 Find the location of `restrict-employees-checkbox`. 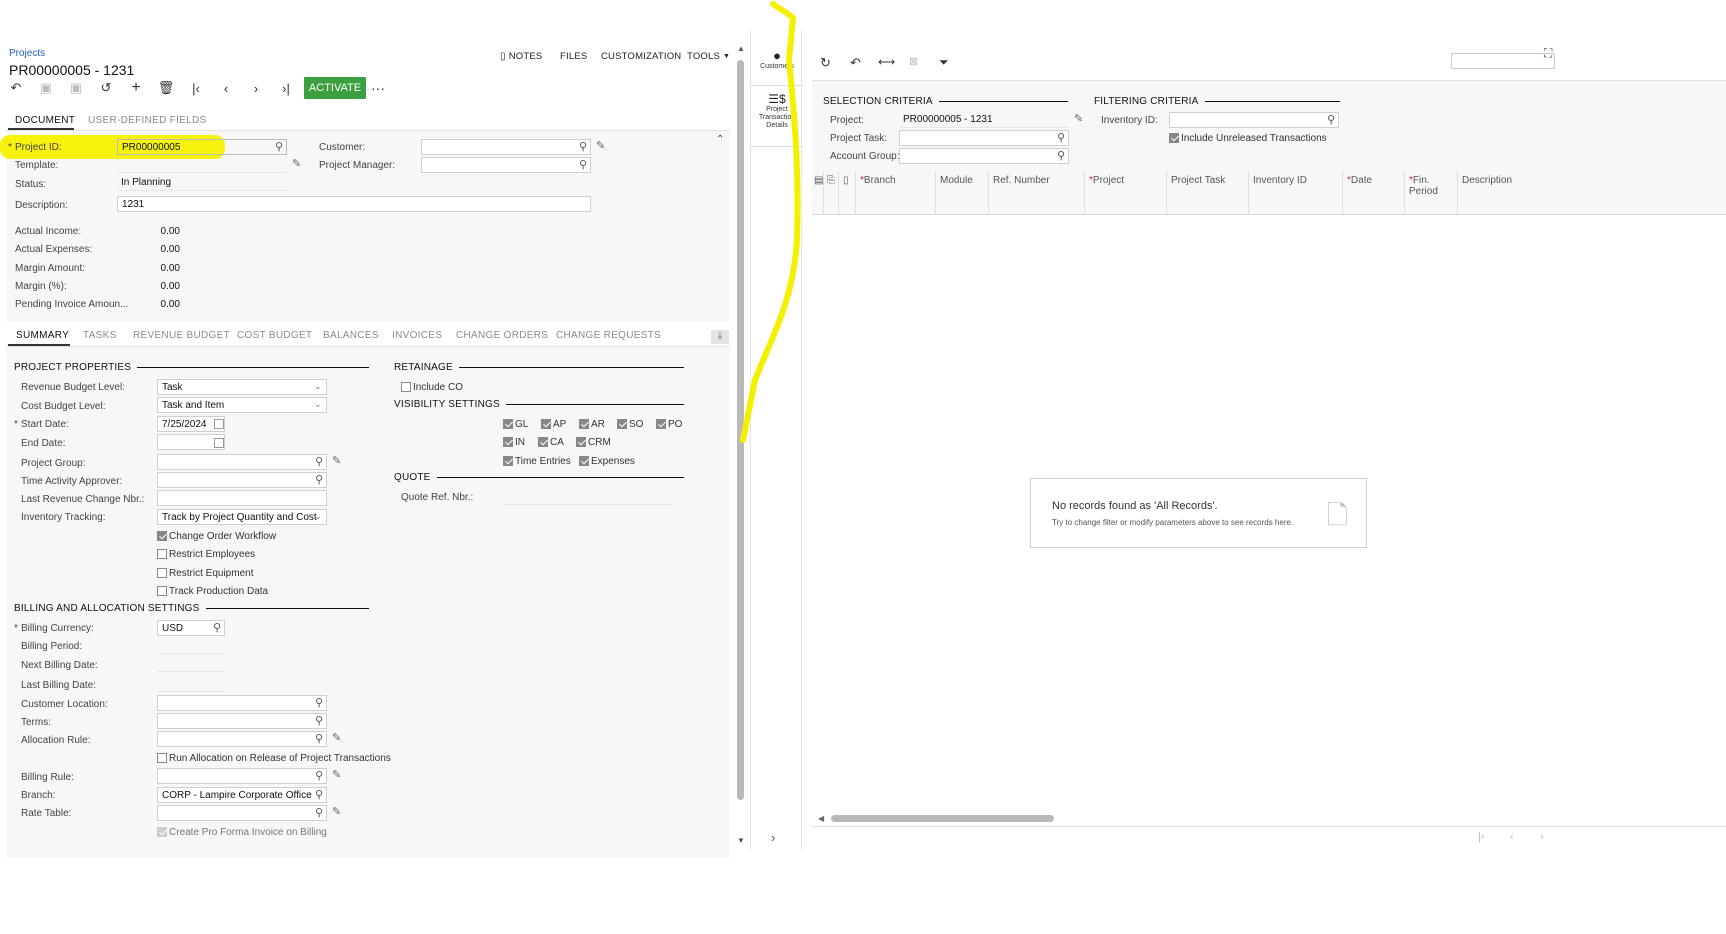

restrict-employees-checkbox is located at coordinates (162, 554).